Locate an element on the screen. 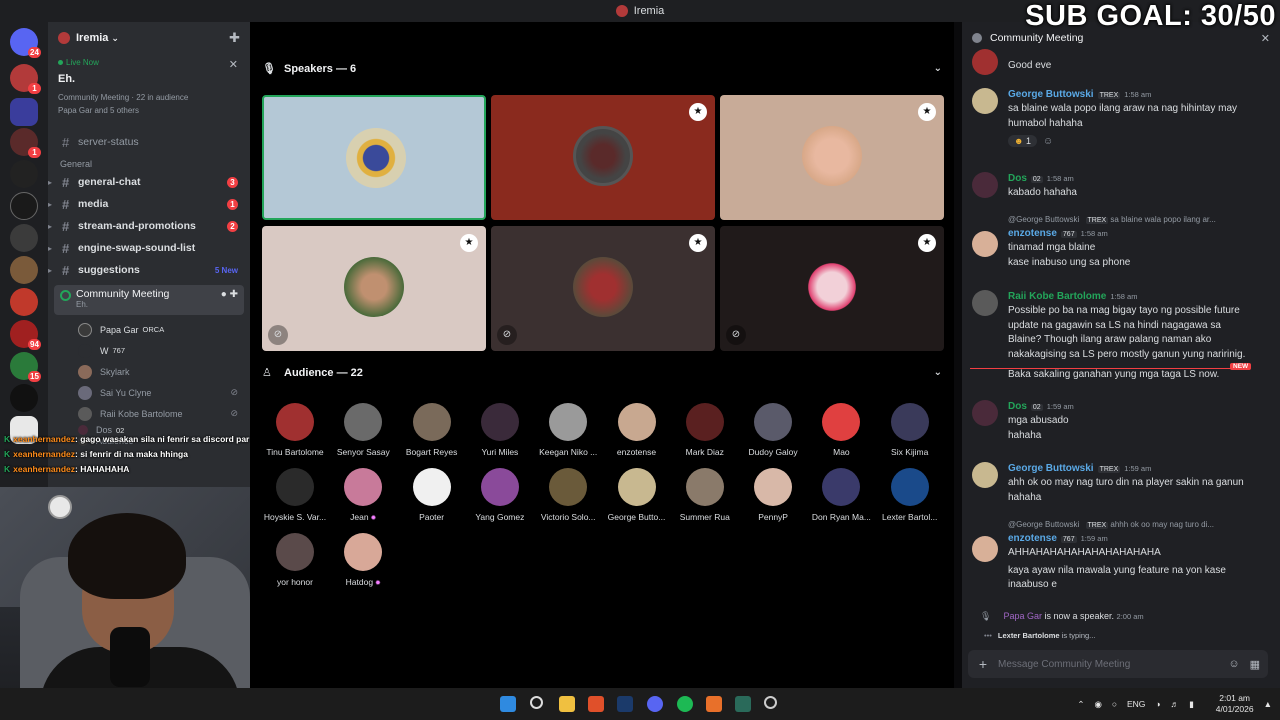 The image size is (1280, 720). volume-icon: ♬ is located at coordinates (1175, 704).